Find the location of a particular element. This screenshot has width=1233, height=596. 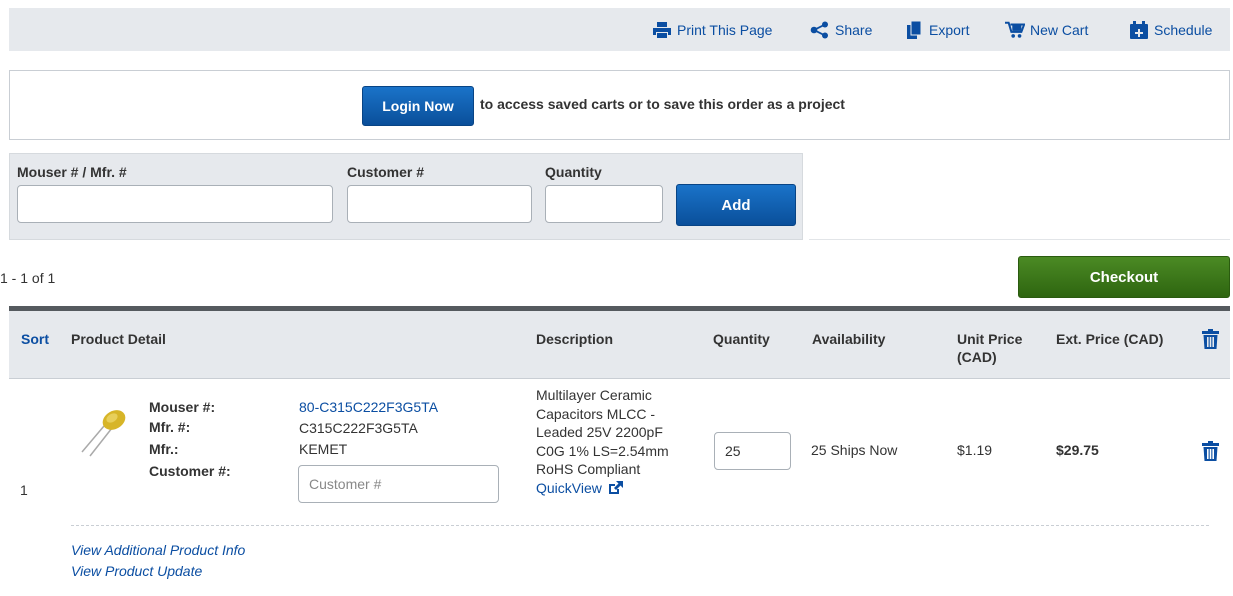

mouser-number-row-label: Mouser #: is located at coordinates (182, 407).